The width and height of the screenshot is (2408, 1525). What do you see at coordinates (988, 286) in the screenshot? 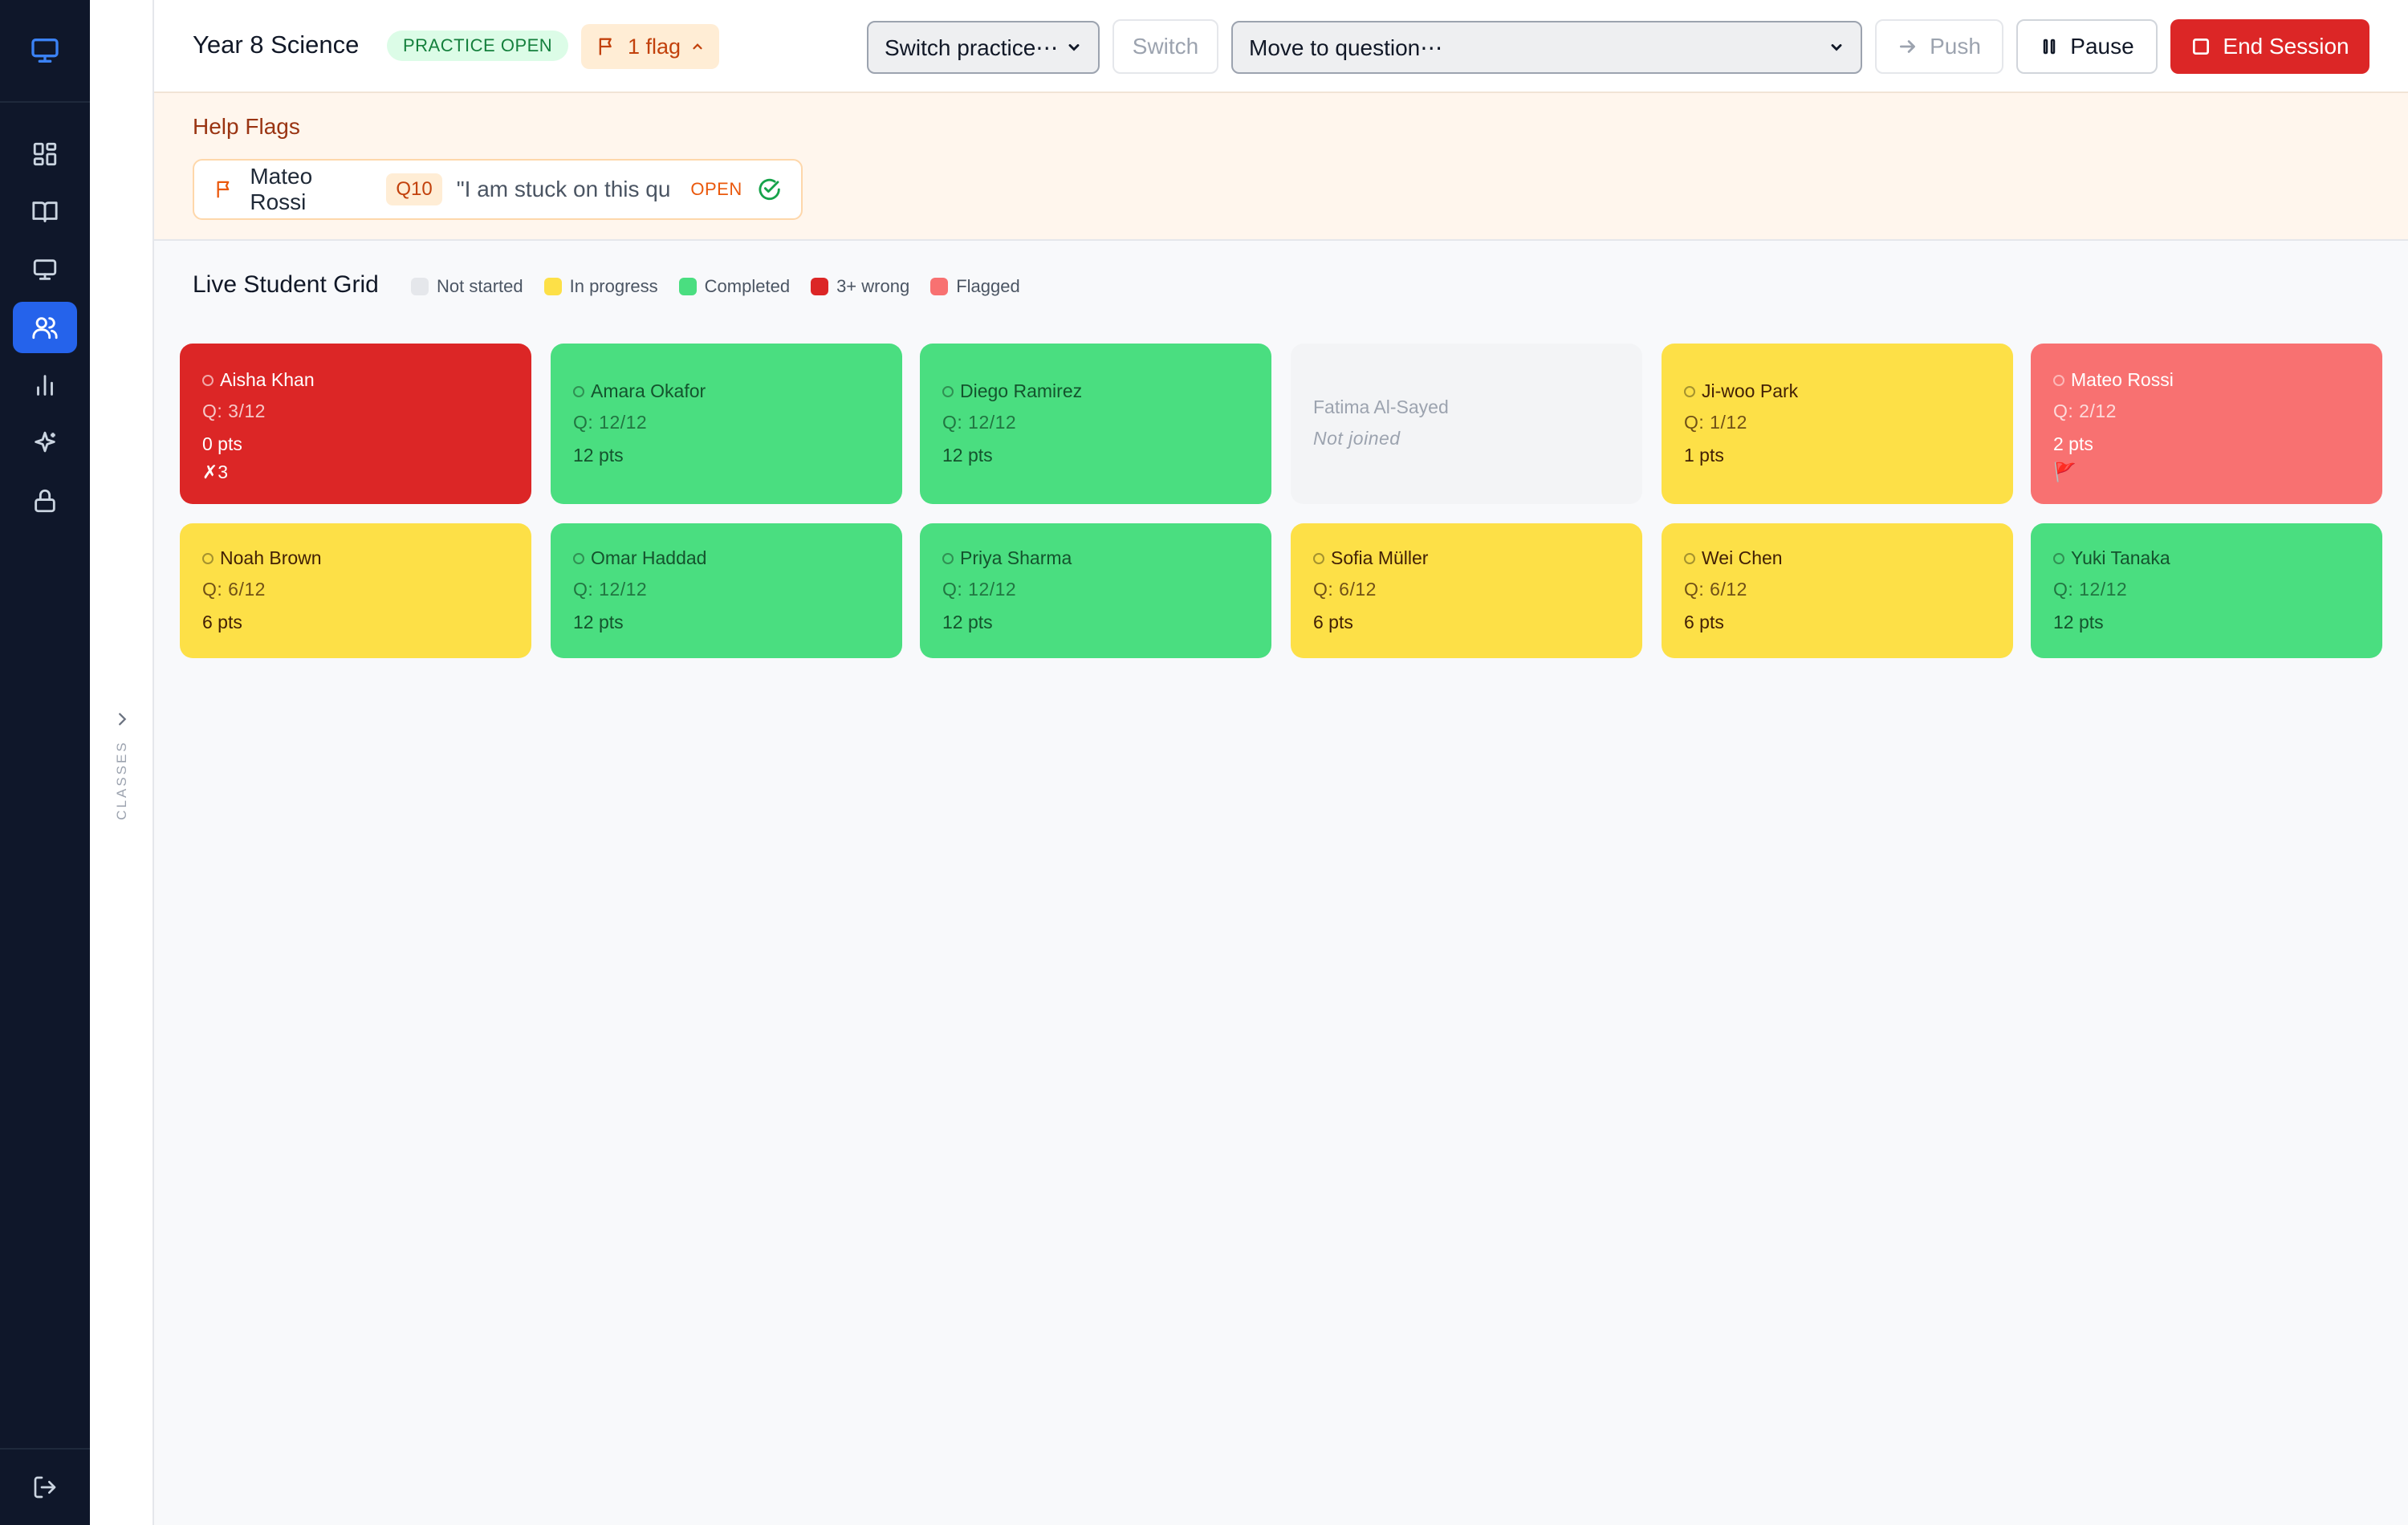
I see `legend-label: Flagged` at bounding box center [988, 286].